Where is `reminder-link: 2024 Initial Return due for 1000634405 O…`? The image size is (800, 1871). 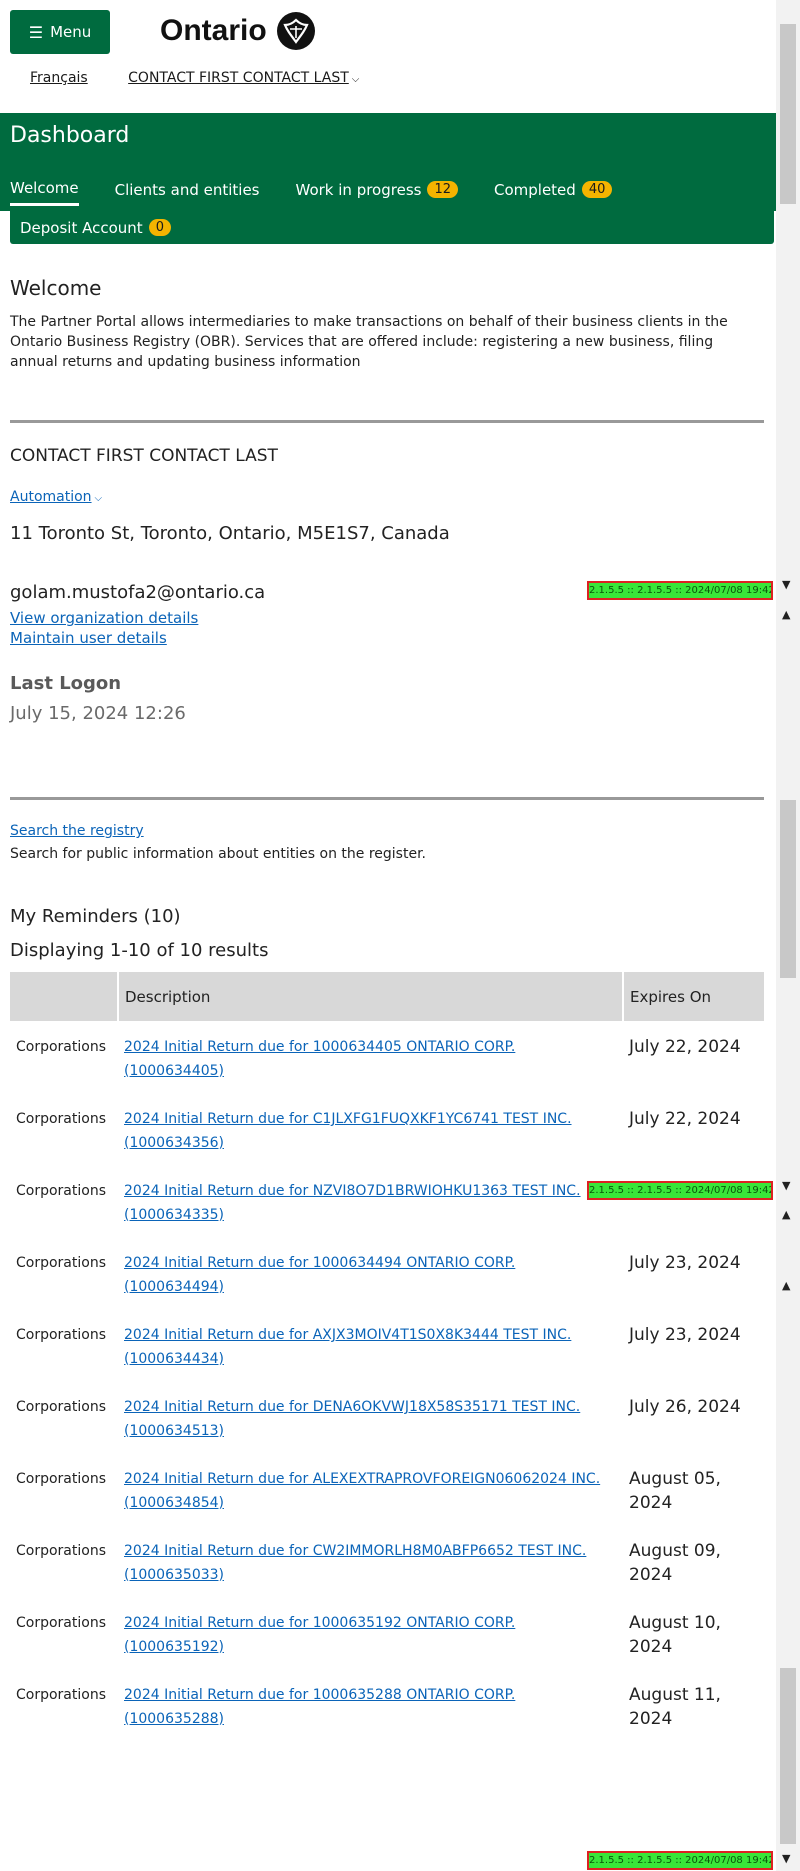 reminder-link: 2024 Initial Return due for 1000634405 O… is located at coordinates (319, 1059).